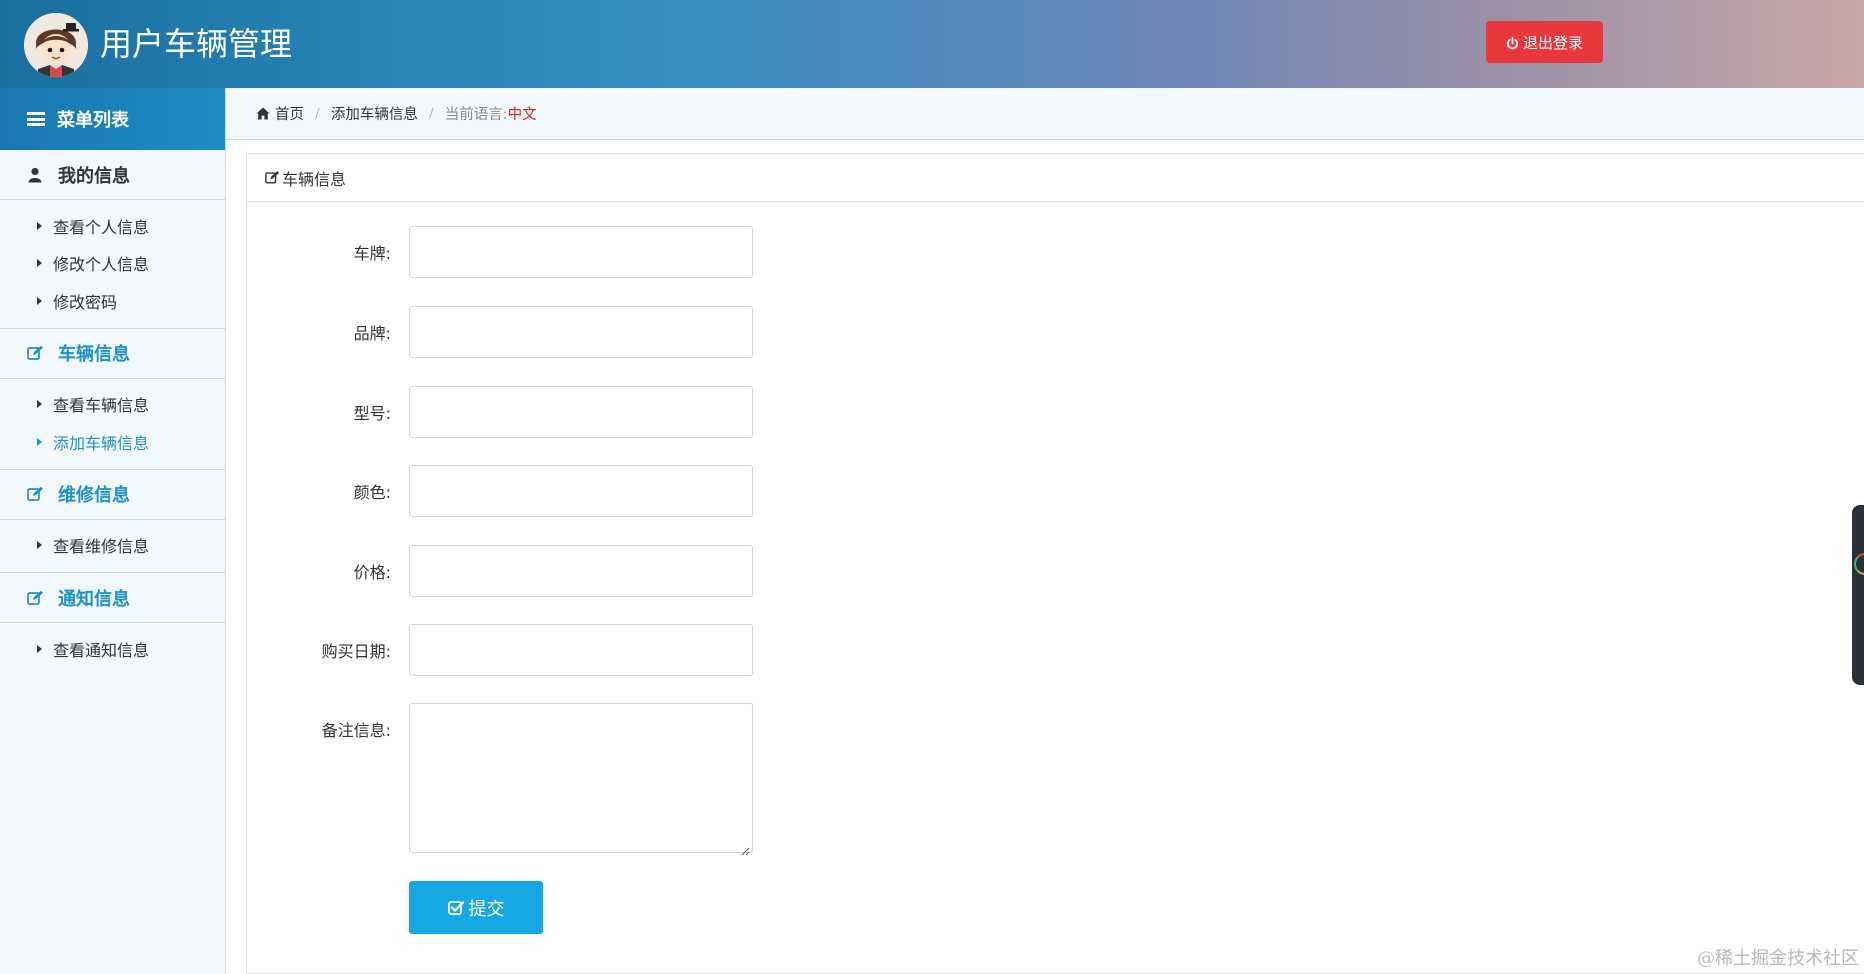 The height and width of the screenshot is (974, 1864). Describe the element at coordinates (289, 113) in the screenshot. I see `breadcrumb-home: 首页` at that location.